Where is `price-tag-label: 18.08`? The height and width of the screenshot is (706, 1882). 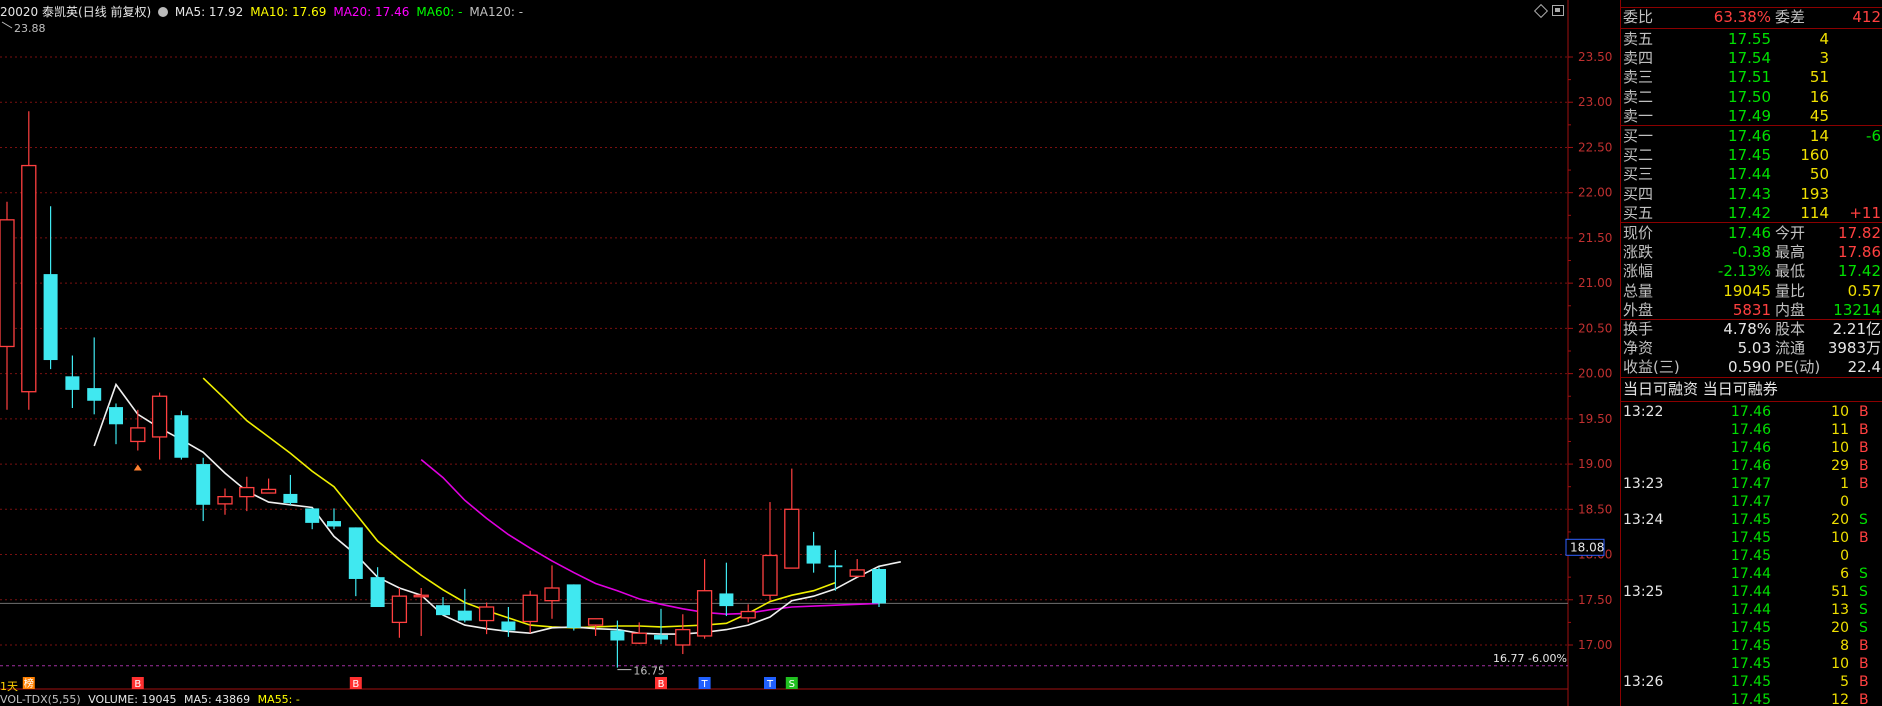
price-tag-label: 18.08 is located at coordinates (1587, 547).